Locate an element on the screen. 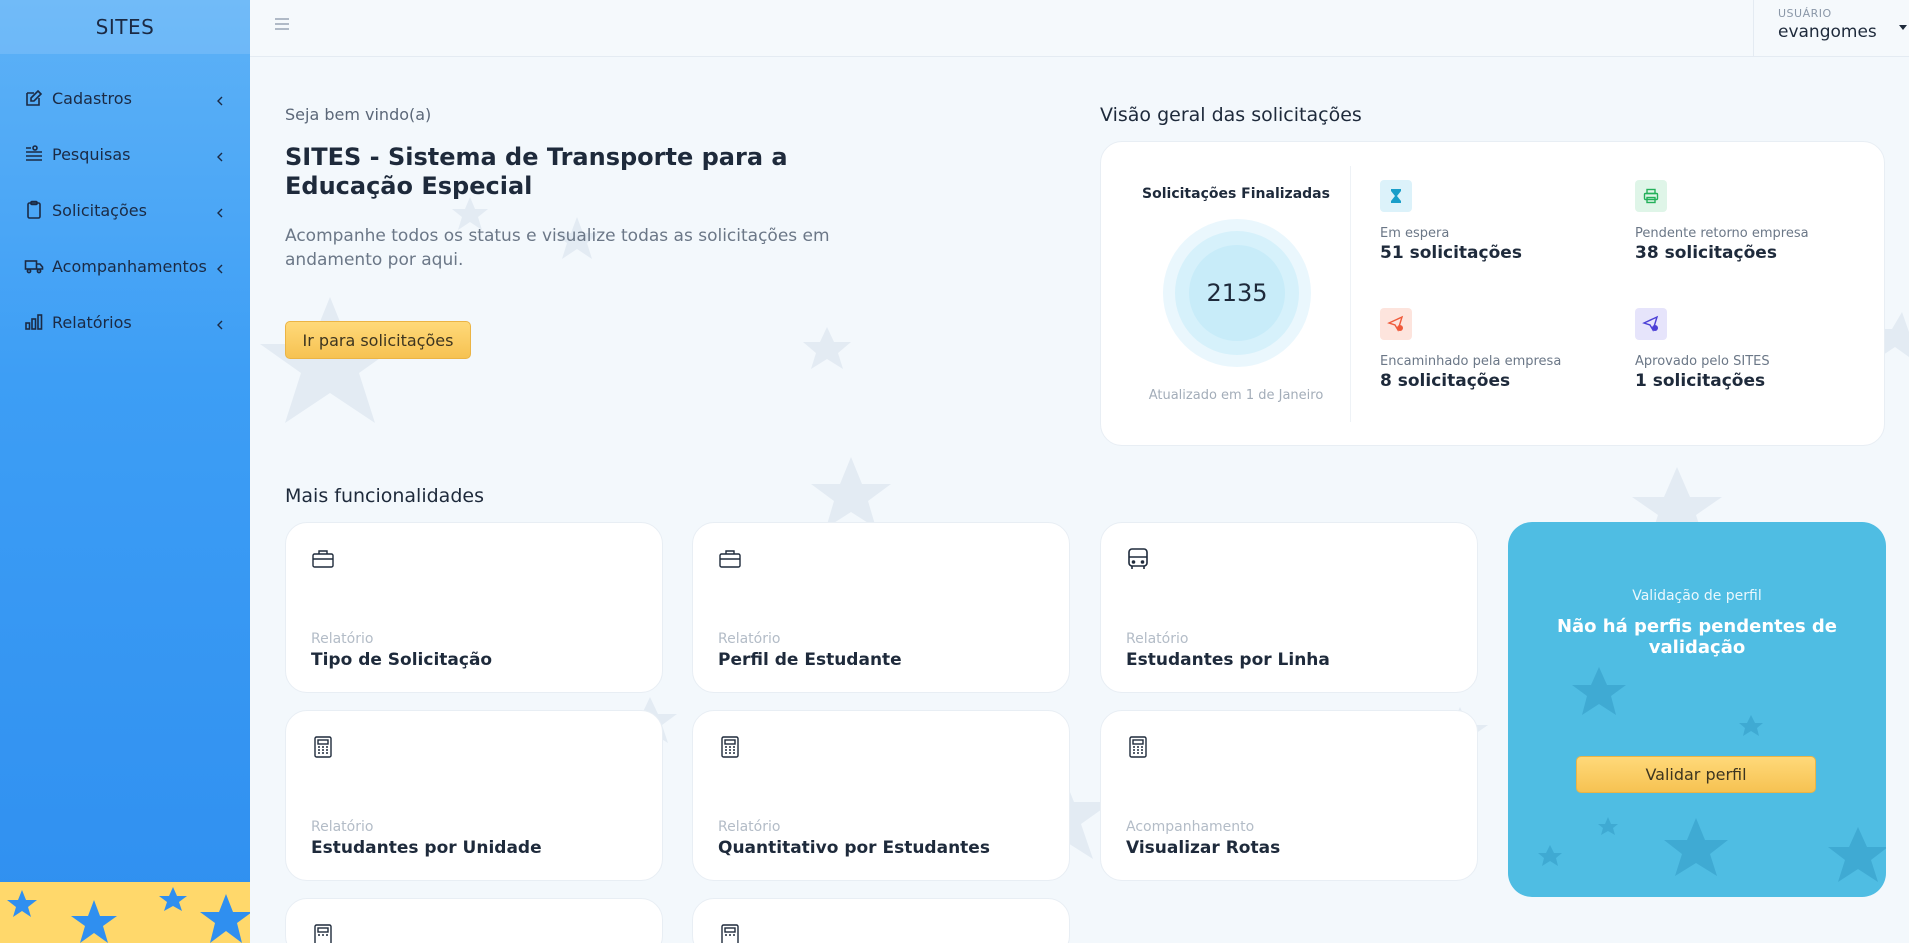 Image resolution: width=1909 pixels, height=943 pixels. sidebar-item-label: Relatórios is located at coordinates (92, 322).